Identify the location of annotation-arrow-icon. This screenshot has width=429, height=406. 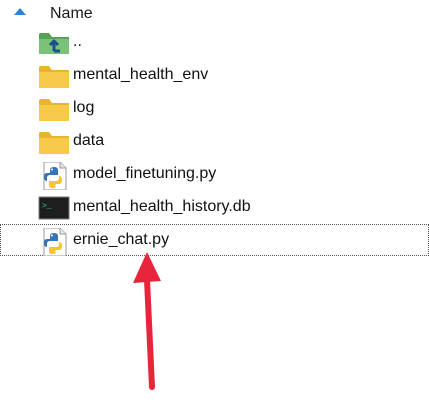
(147, 321).